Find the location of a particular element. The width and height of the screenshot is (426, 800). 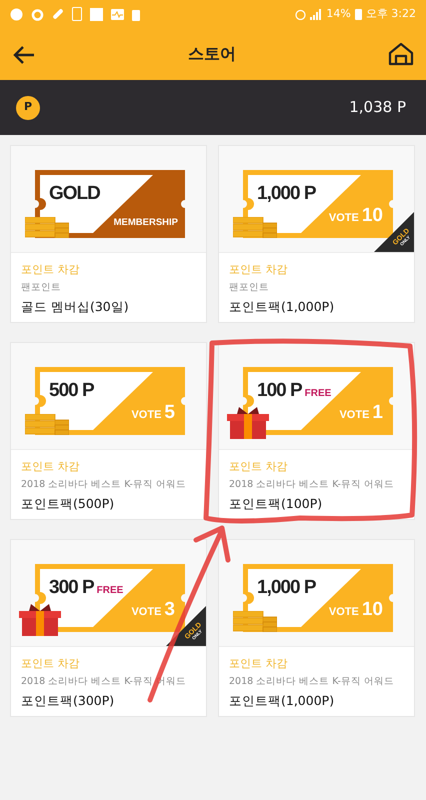

activity-icon is located at coordinates (117, 14).